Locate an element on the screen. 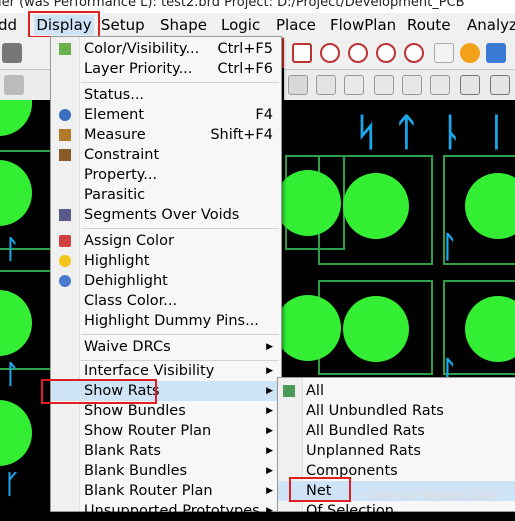 The image size is (515, 521). menu-item-show-bundles: Show Bundles ▶ is located at coordinates (166, 411).